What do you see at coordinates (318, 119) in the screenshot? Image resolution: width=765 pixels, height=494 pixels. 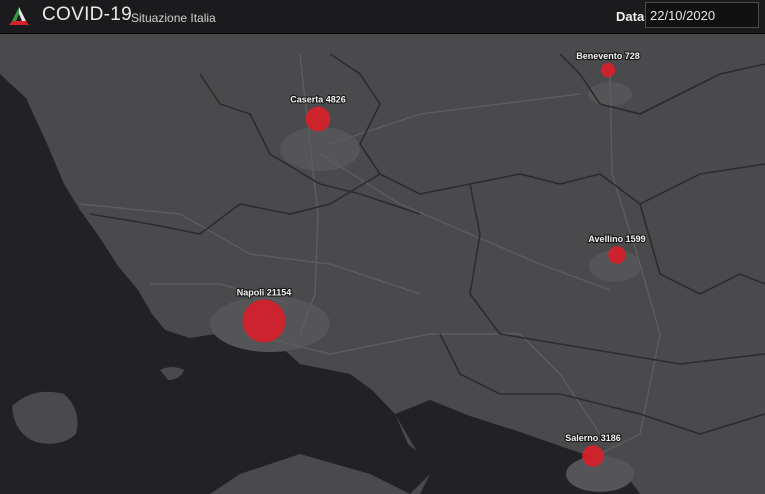 I see `marker-caserta` at bounding box center [318, 119].